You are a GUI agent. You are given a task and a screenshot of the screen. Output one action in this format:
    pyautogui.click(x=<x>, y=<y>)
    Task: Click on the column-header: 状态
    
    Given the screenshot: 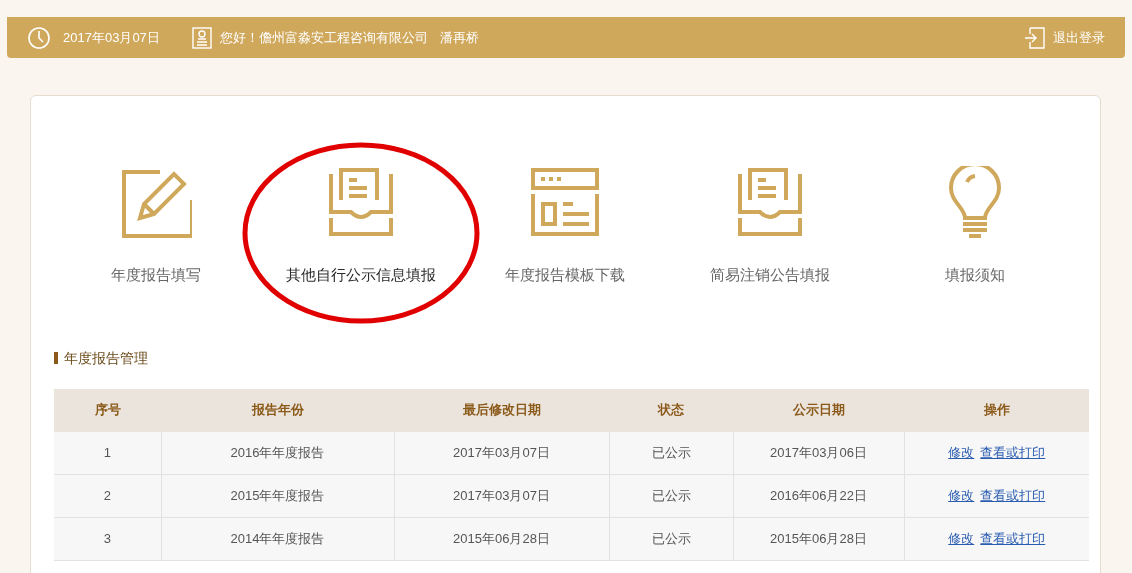 What is the action you would take?
    pyautogui.click(x=671, y=410)
    